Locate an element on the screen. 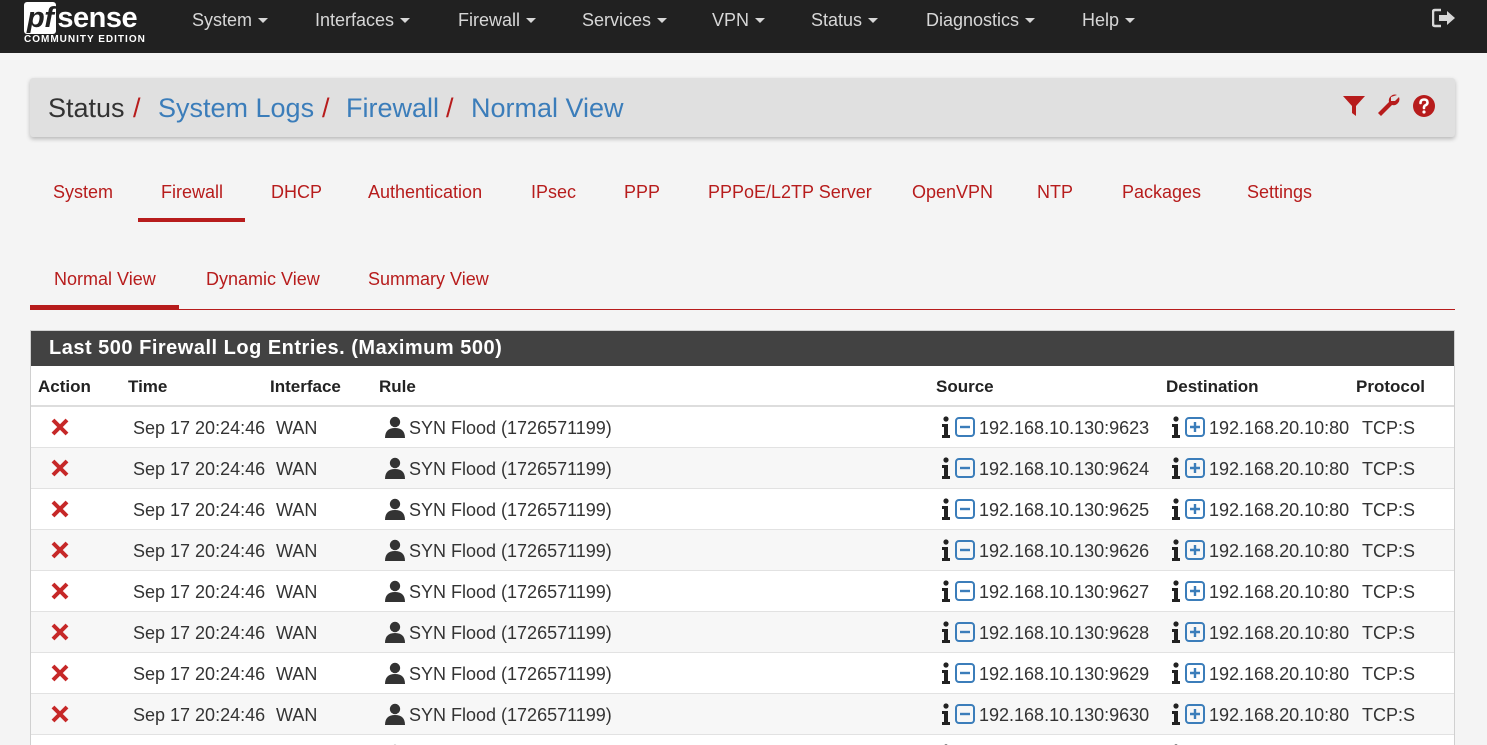 The image size is (1487, 745). subtab-summary-view: Summary View is located at coordinates (428, 279).